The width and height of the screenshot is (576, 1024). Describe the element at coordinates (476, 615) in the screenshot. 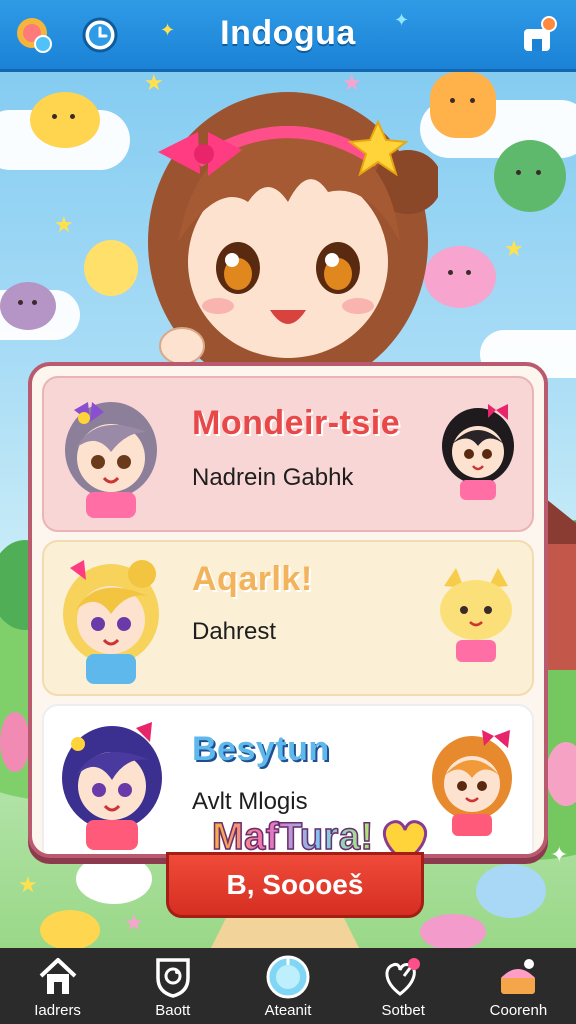

I see `yellow-cat-avatar-icon` at that location.